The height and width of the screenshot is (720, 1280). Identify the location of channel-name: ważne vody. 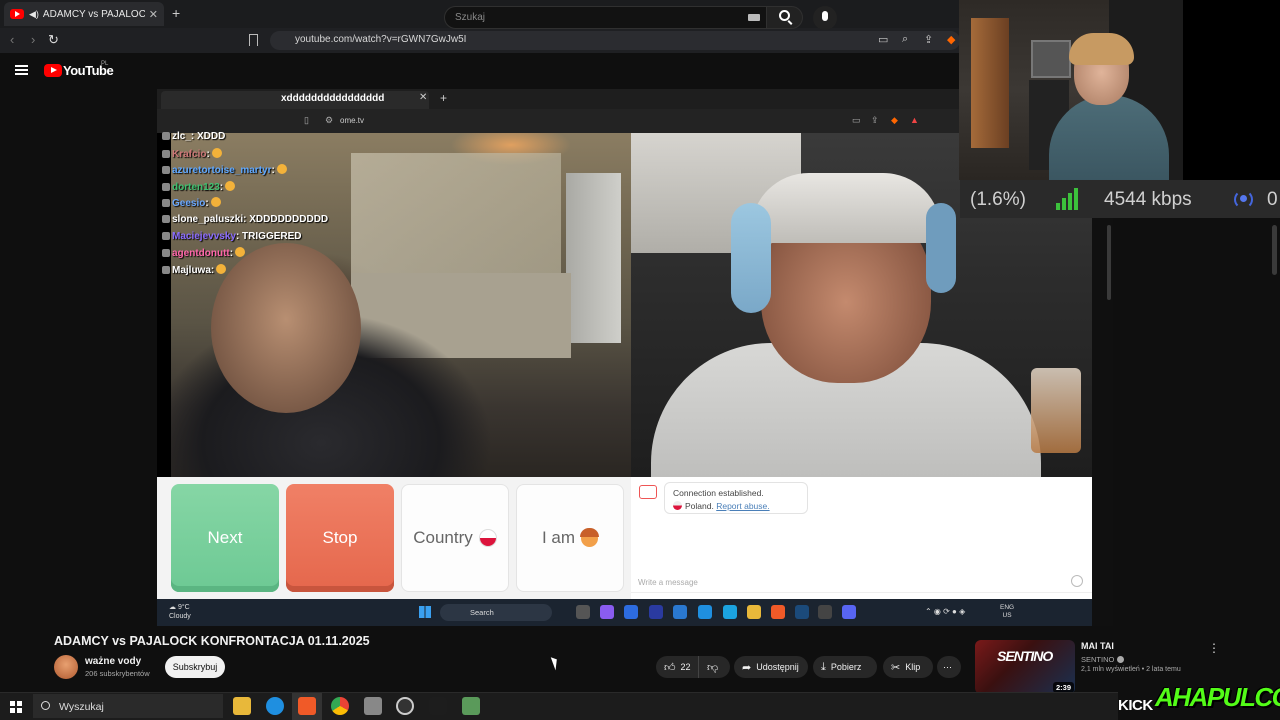
(113, 661).